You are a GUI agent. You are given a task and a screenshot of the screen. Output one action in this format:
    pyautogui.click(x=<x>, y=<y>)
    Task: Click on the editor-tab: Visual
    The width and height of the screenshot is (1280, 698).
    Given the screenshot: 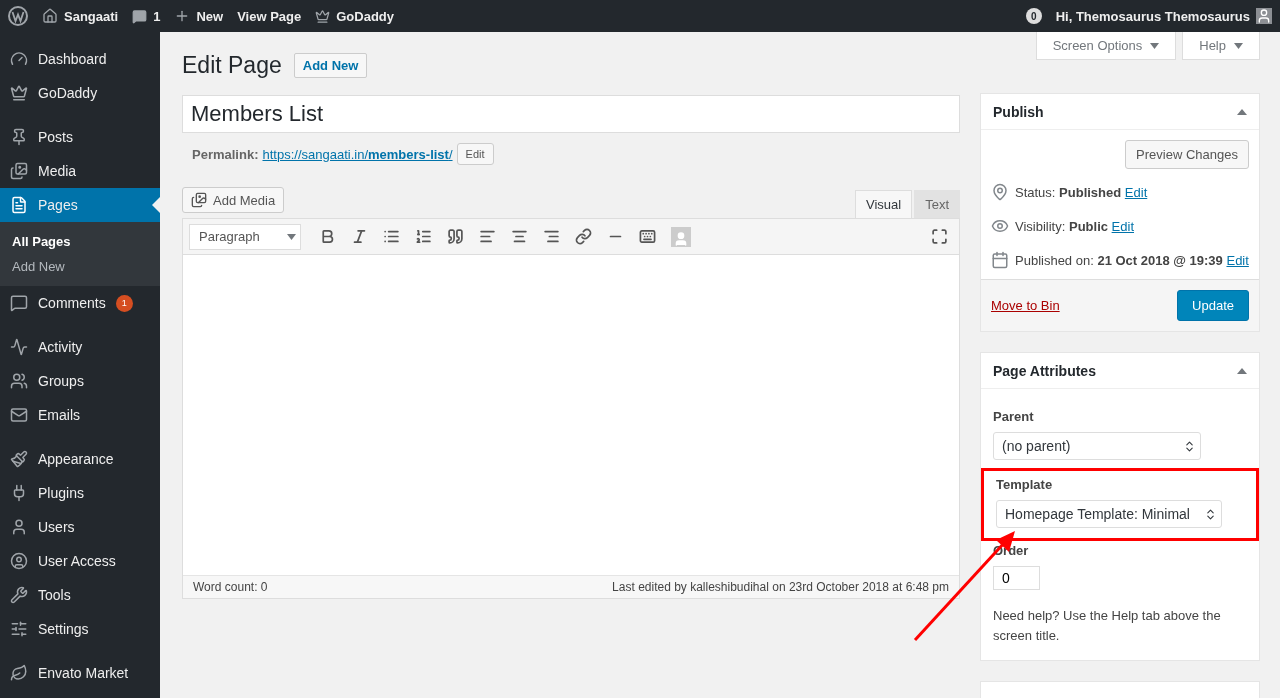 What is the action you would take?
    pyautogui.click(x=883, y=204)
    